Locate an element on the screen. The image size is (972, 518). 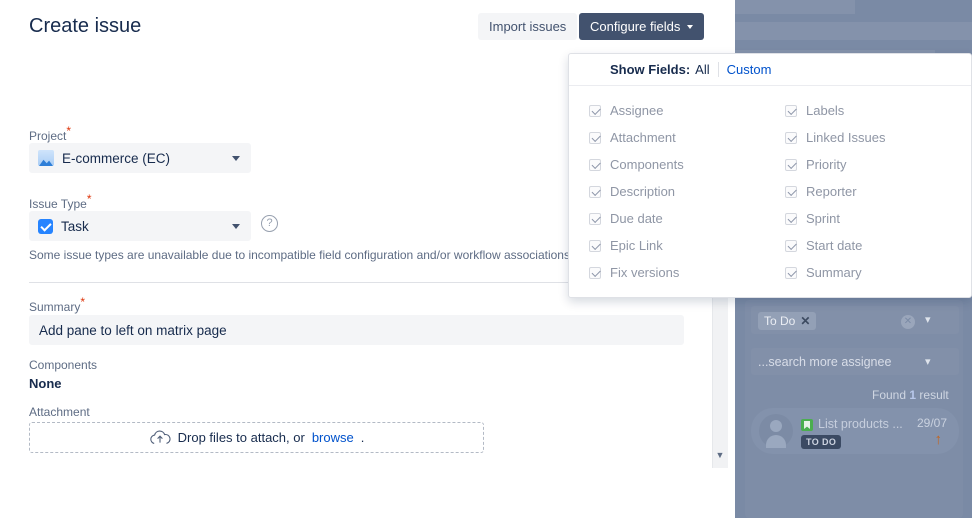
import-issues-button: Import issues is located at coordinates (528, 26).